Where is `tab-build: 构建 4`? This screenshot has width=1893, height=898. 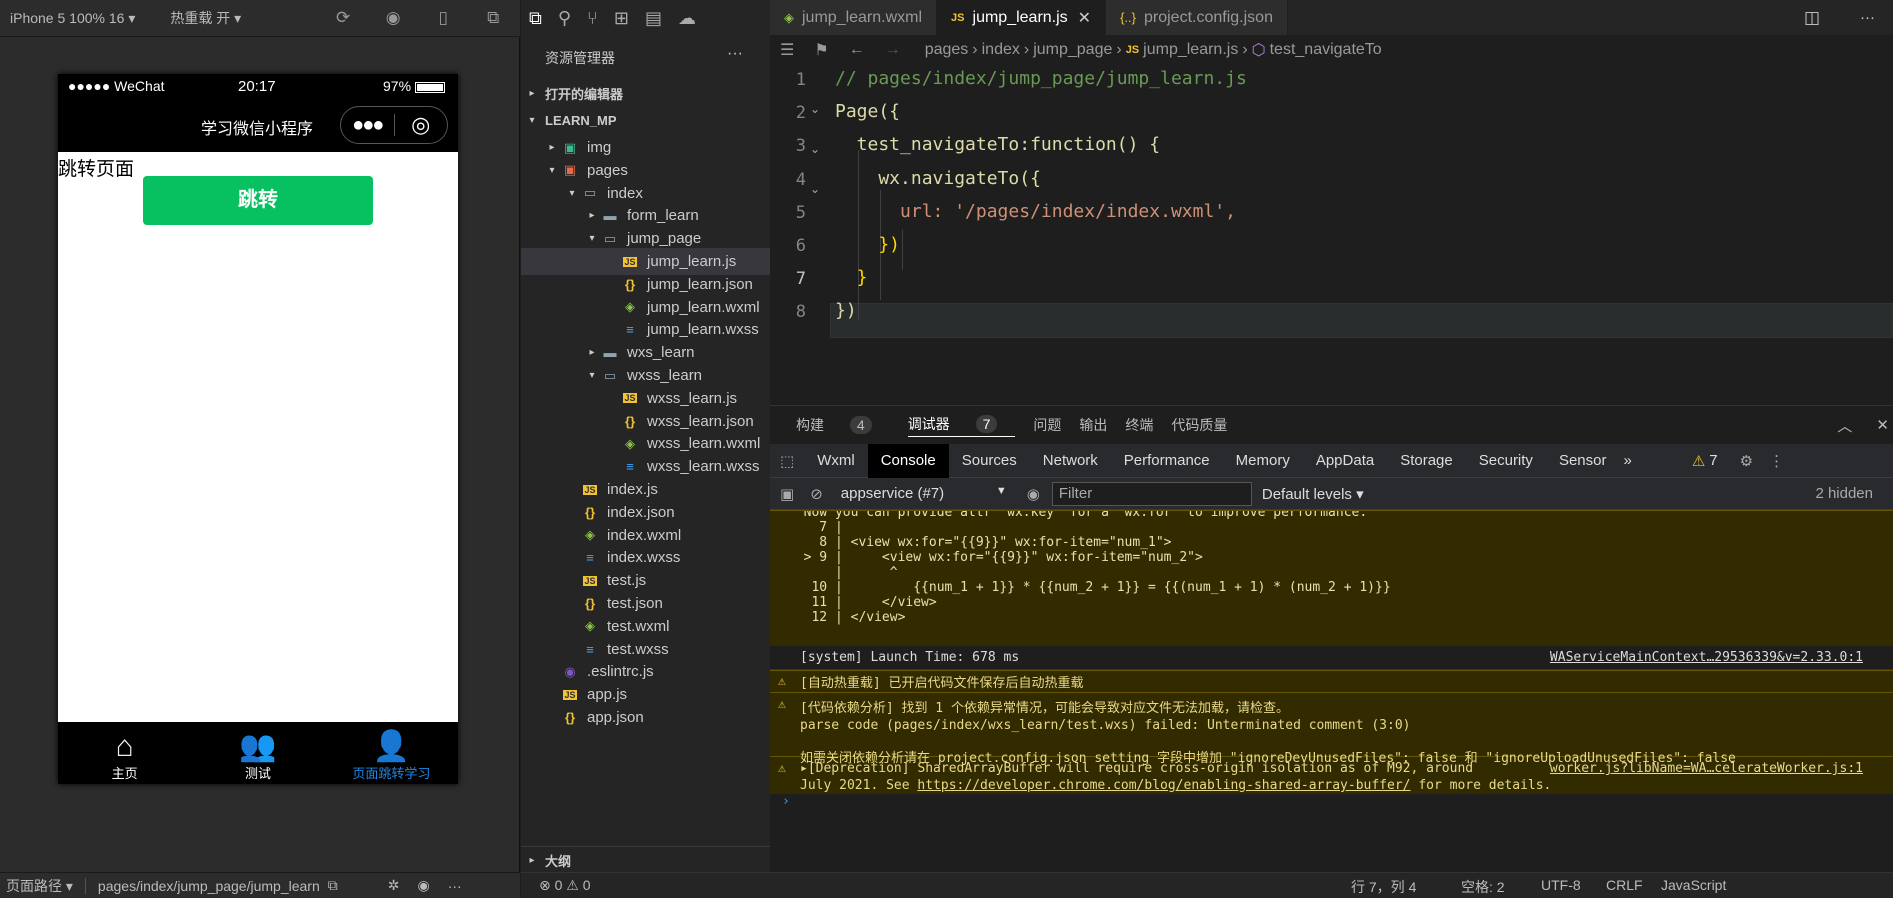
tab-build: 构建 4 is located at coordinates (843, 425).